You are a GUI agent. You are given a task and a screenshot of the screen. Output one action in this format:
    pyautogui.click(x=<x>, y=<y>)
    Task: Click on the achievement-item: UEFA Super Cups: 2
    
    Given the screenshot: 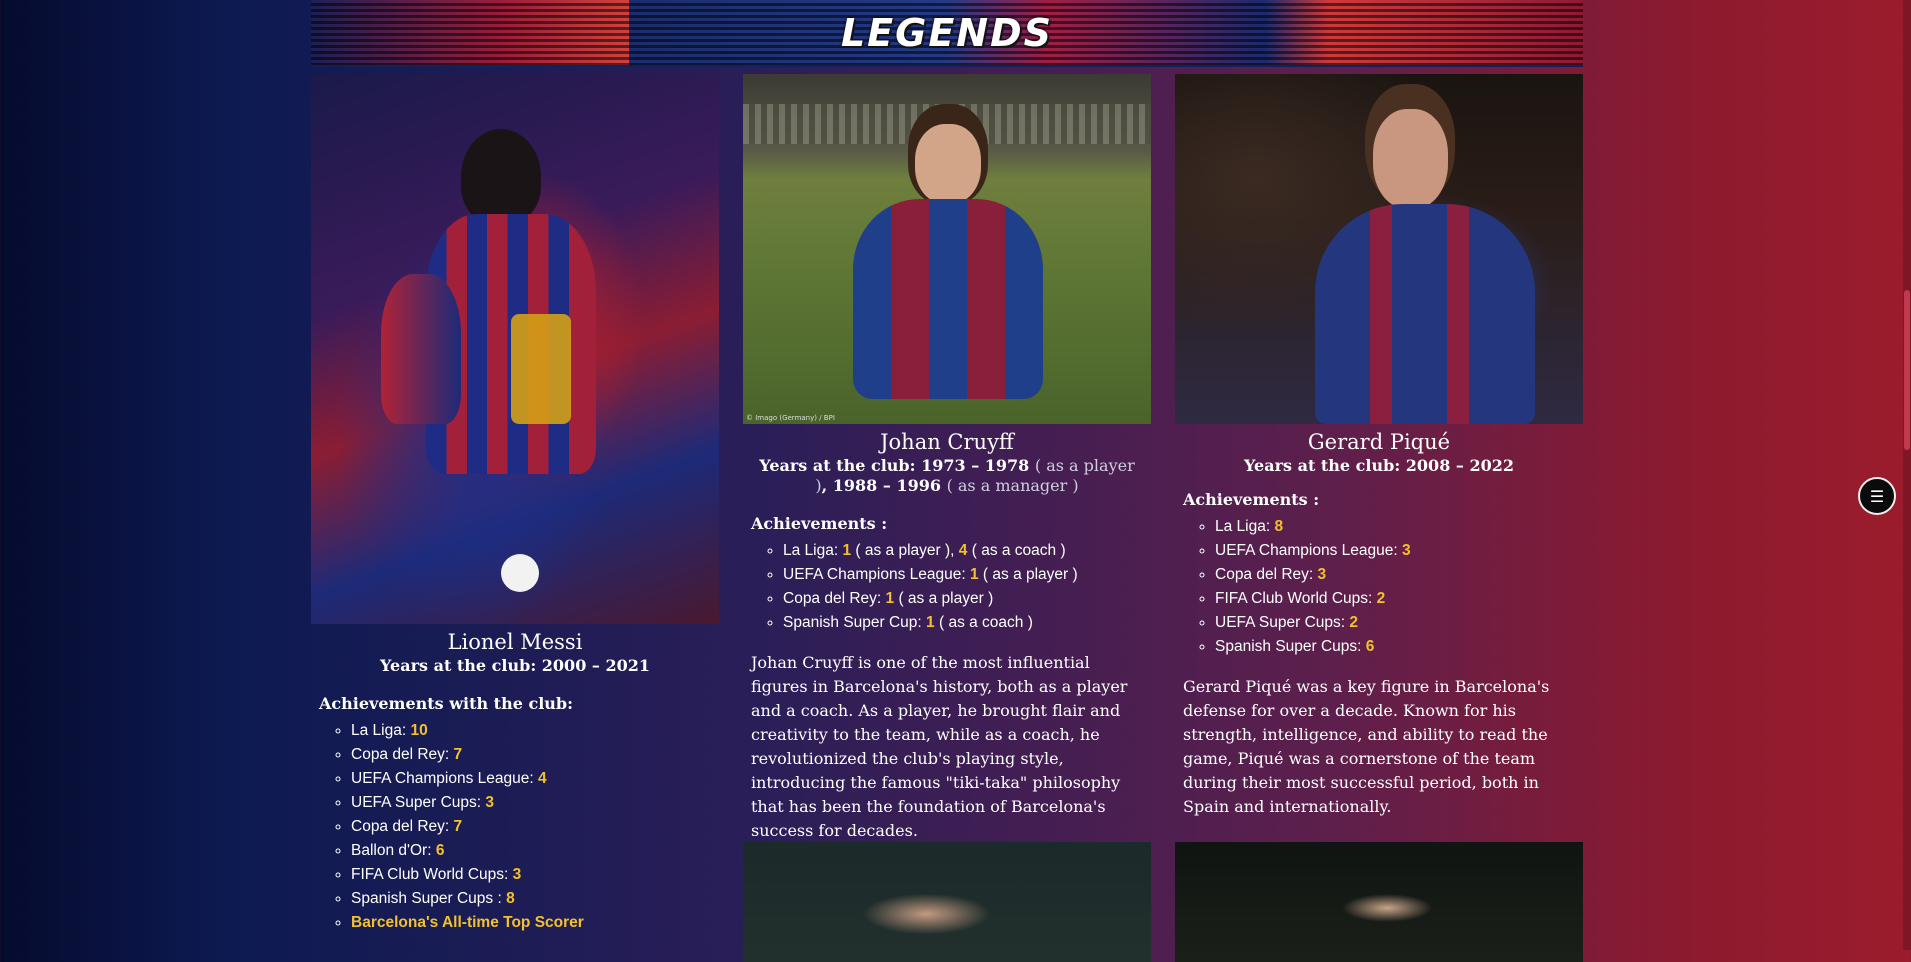 What is the action you would take?
    pyautogui.click(x=1399, y=623)
    